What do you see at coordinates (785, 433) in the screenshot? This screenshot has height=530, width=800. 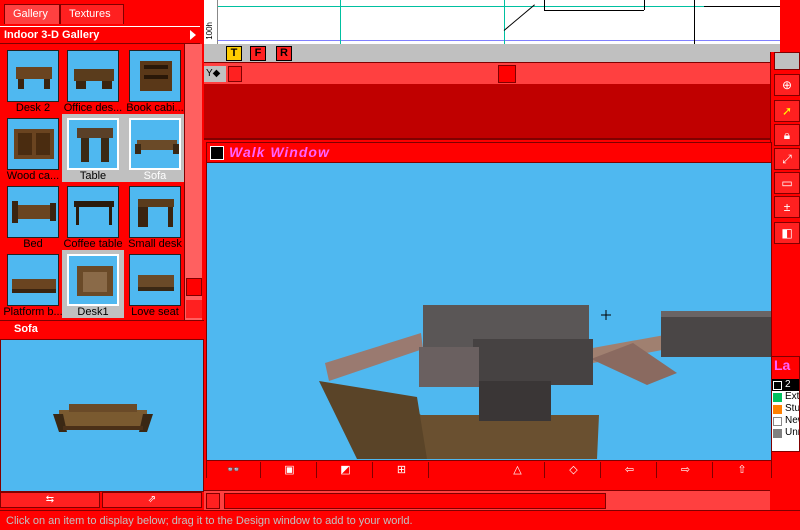 I see `layer-row: Unn` at bounding box center [785, 433].